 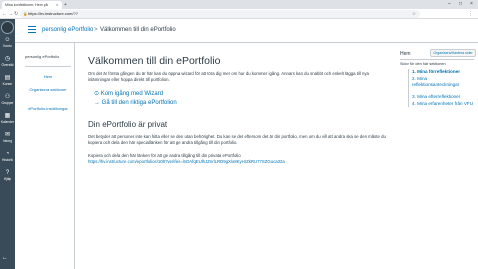 I want to click on private-heading: Din ePortfolio är privat, so click(x=128, y=124).